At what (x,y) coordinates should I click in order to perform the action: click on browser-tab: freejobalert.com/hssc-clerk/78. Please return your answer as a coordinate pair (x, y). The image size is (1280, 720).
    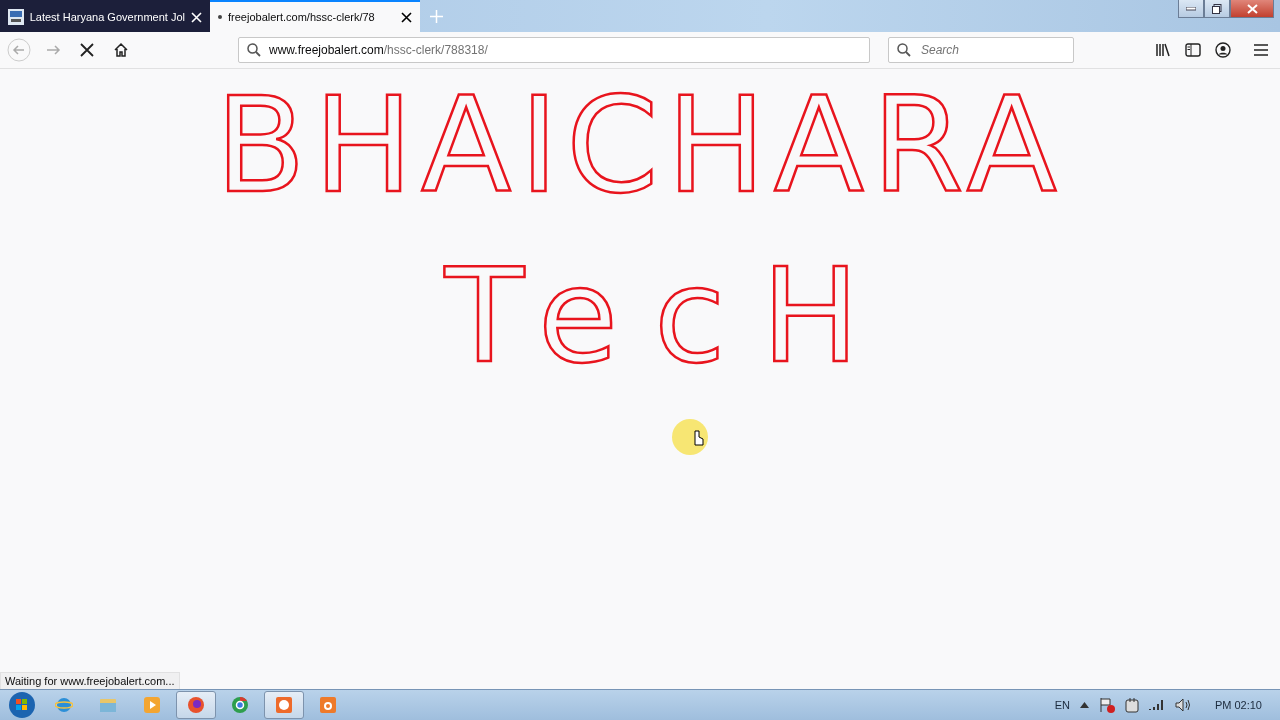
    Looking at the image, I should click on (315, 16).